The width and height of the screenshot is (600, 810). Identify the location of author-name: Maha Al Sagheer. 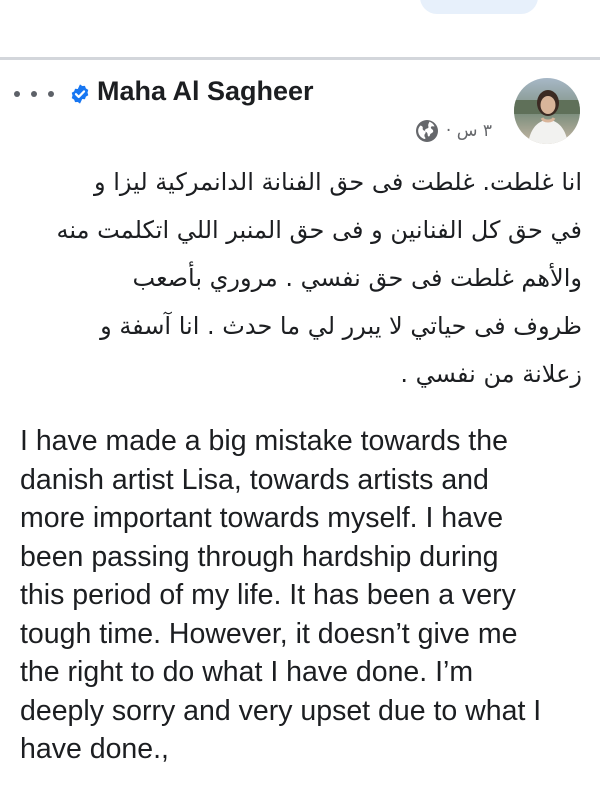
(205, 91).